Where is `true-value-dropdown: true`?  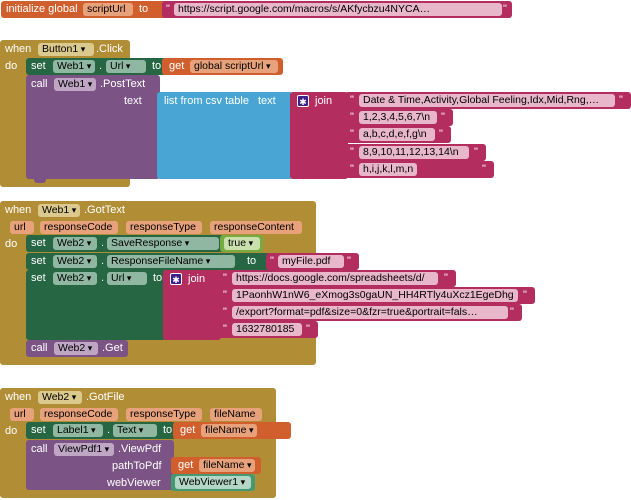 true-value-dropdown: true is located at coordinates (242, 243).